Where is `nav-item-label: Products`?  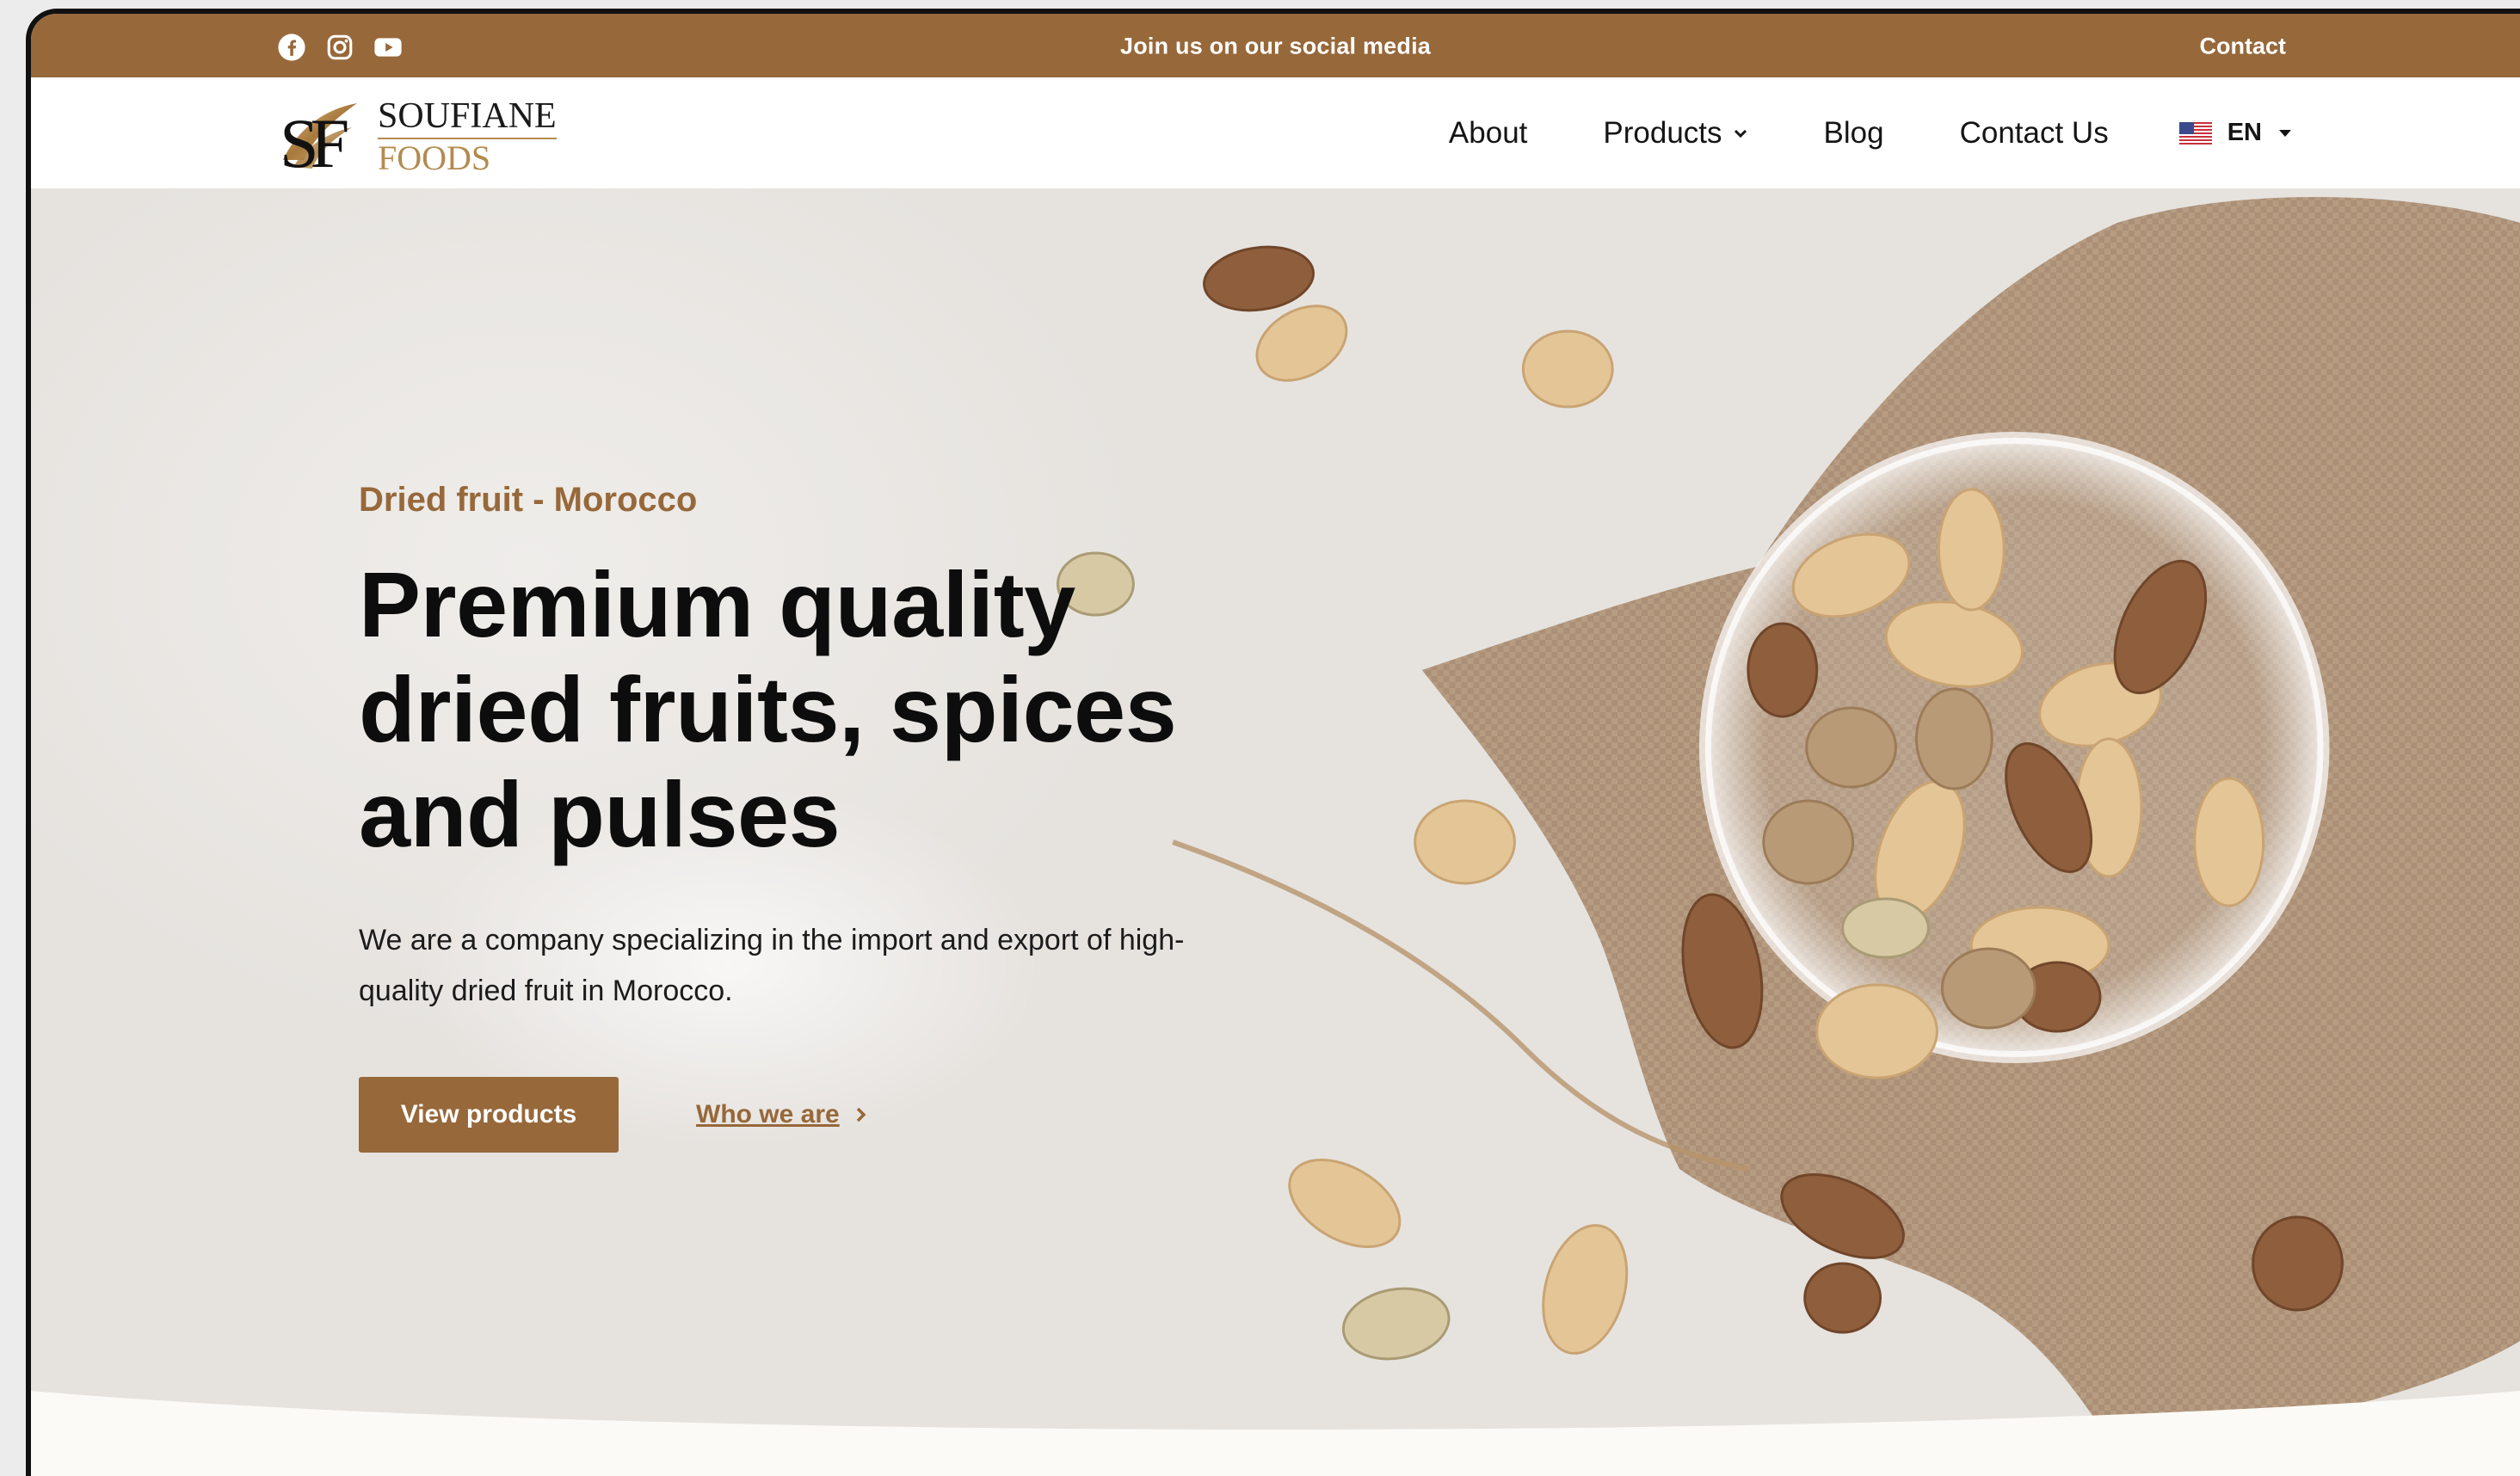 nav-item-label: Products is located at coordinates (1663, 132).